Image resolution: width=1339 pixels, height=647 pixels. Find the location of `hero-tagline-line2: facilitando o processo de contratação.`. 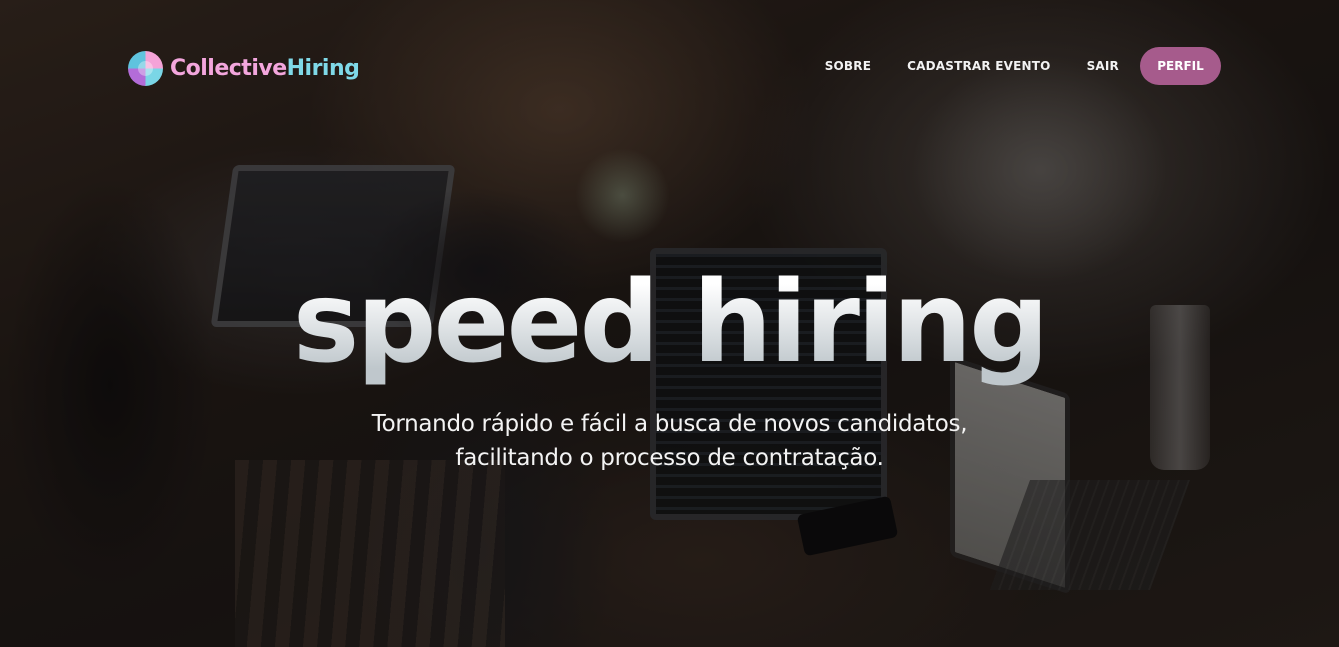

hero-tagline-line2: facilitando o processo de contratação. is located at coordinates (669, 458).